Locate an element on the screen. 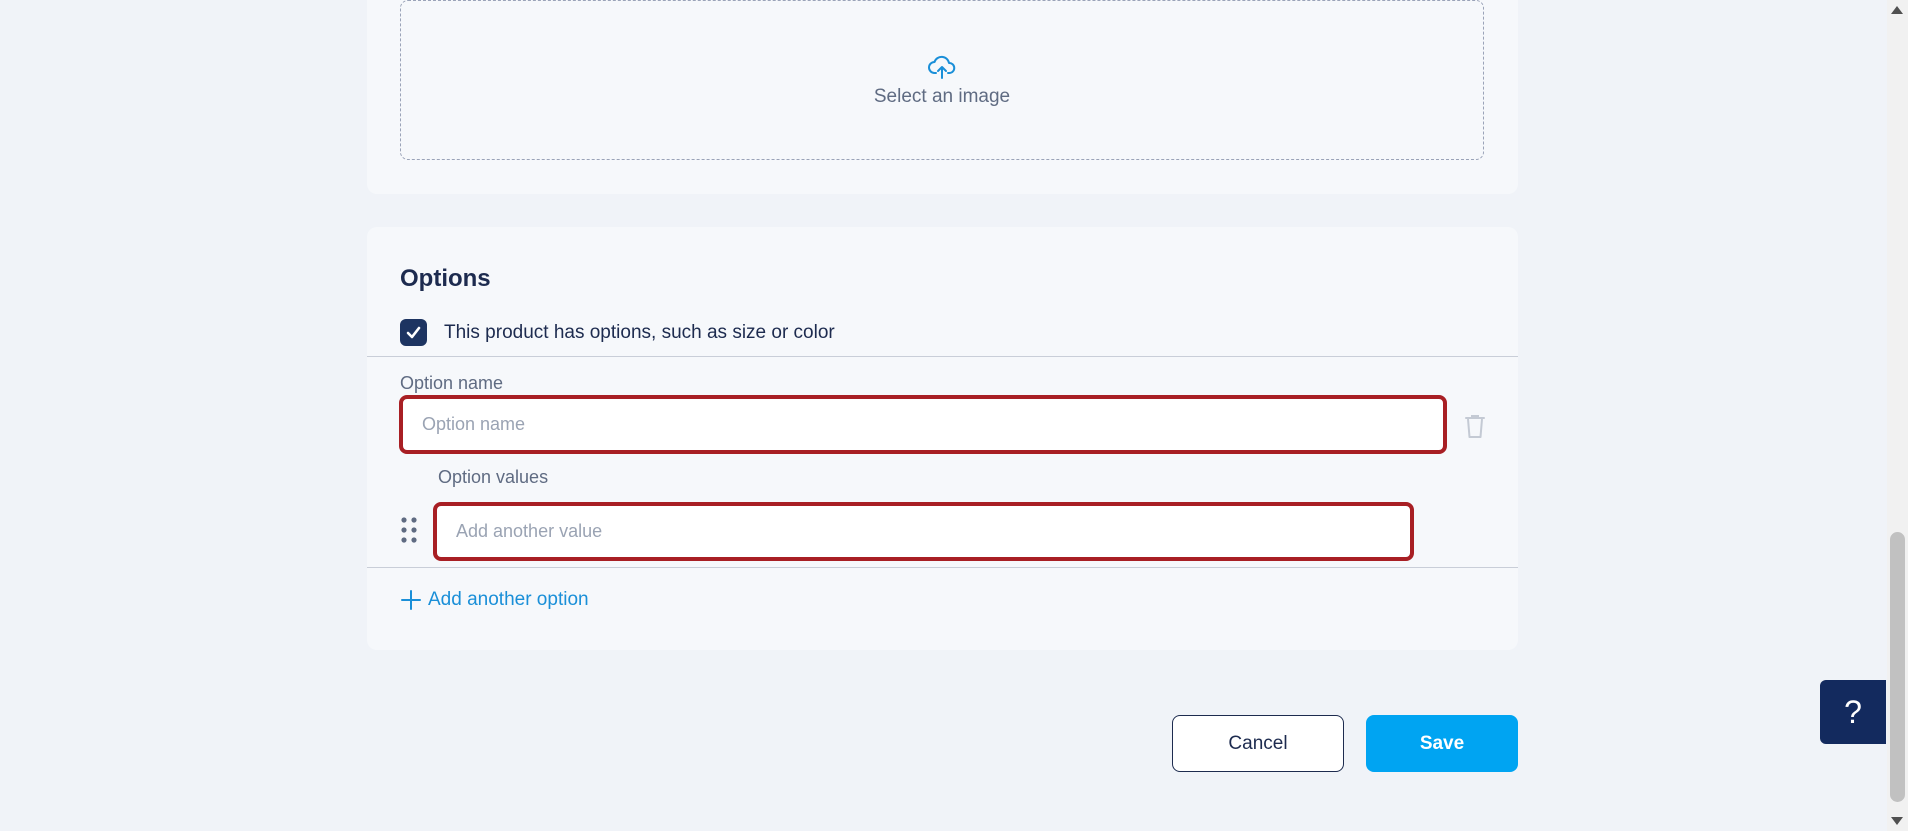 Image resolution: width=1908 pixels, height=831 pixels. trash-icon is located at coordinates (1475, 426).